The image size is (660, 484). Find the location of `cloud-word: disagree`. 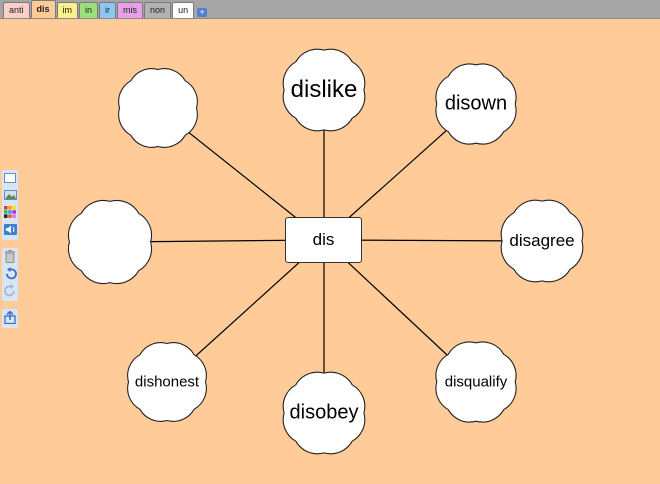

cloud-word: disagree is located at coordinates (541, 241).